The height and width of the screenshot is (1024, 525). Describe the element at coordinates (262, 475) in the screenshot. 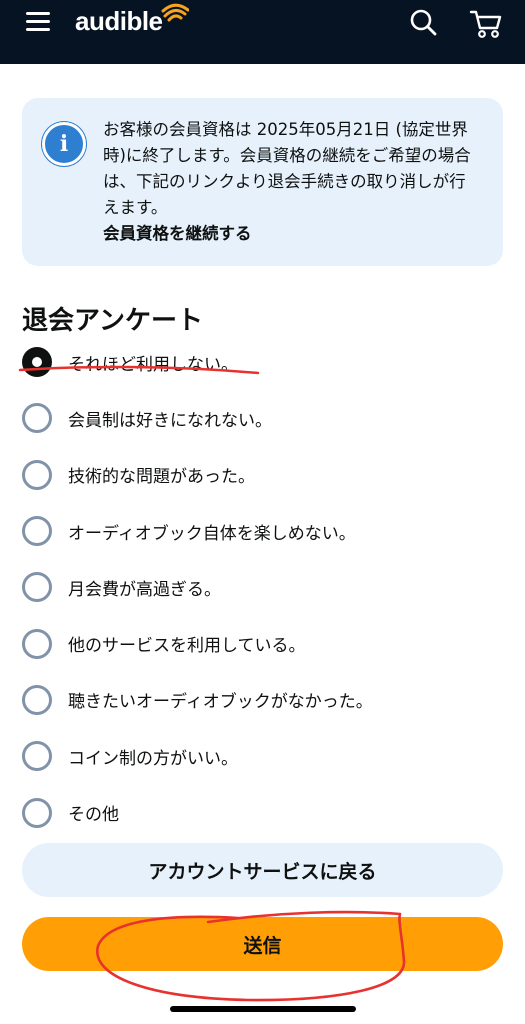

I see `survey-option: 技術的な問題があった。` at that location.